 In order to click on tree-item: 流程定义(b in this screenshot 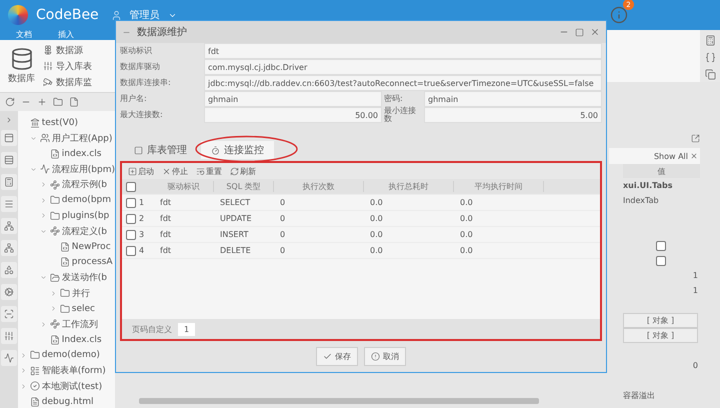, I will do `click(66, 231)`.